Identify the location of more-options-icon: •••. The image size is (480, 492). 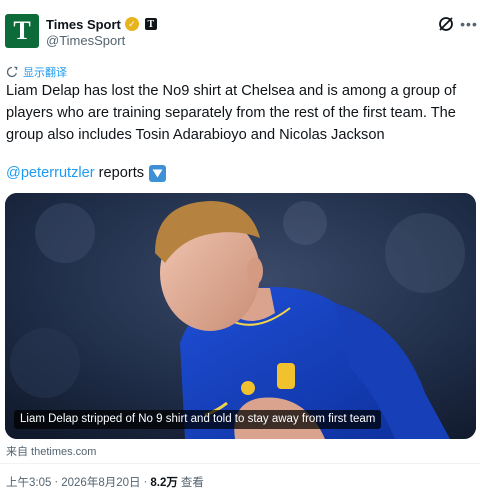
(469, 24).